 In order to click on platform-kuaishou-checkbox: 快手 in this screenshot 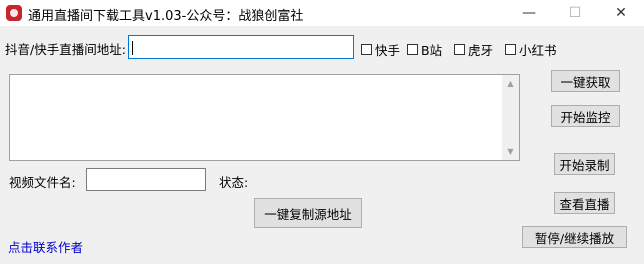, I will do `click(380, 49)`.